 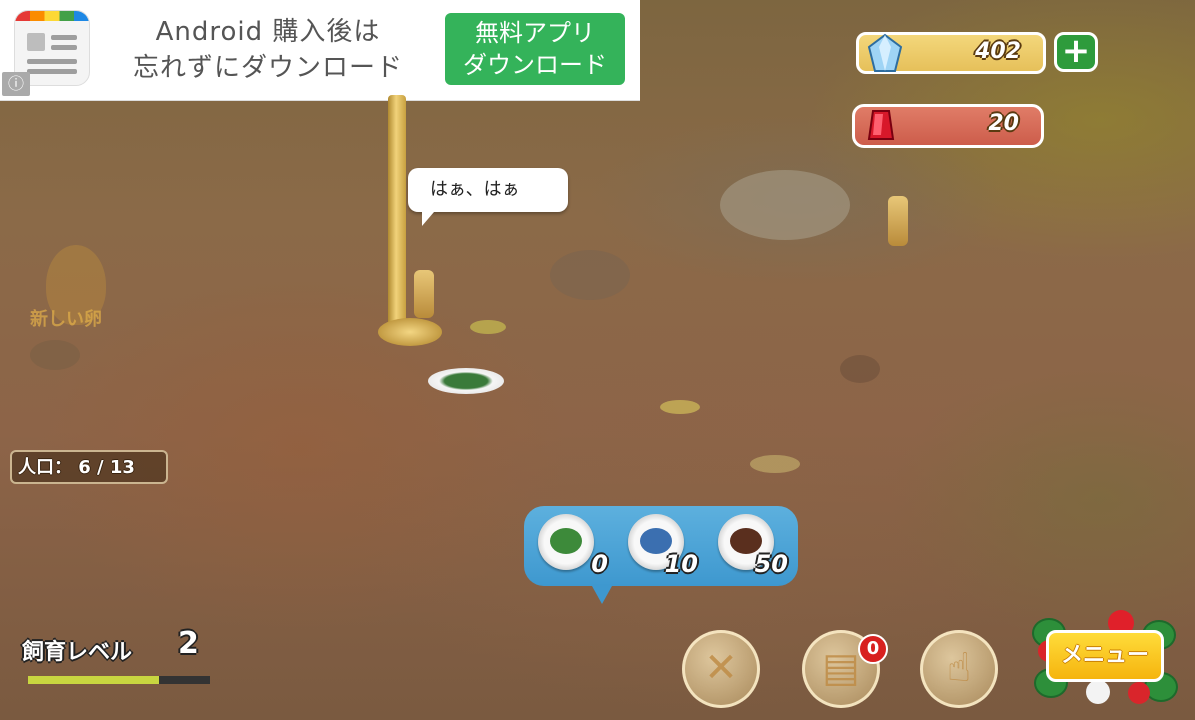 What do you see at coordinates (1003, 123) in the screenshot?
I see `ruby-count: 20` at bounding box center [1003, 123].